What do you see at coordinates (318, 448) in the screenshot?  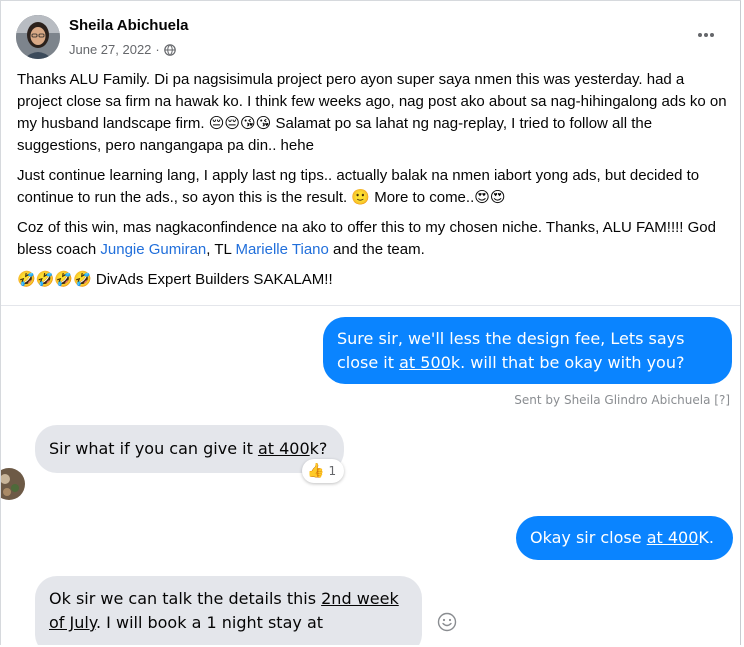 I see `message-text: k?` at bounding box center [318, 448].